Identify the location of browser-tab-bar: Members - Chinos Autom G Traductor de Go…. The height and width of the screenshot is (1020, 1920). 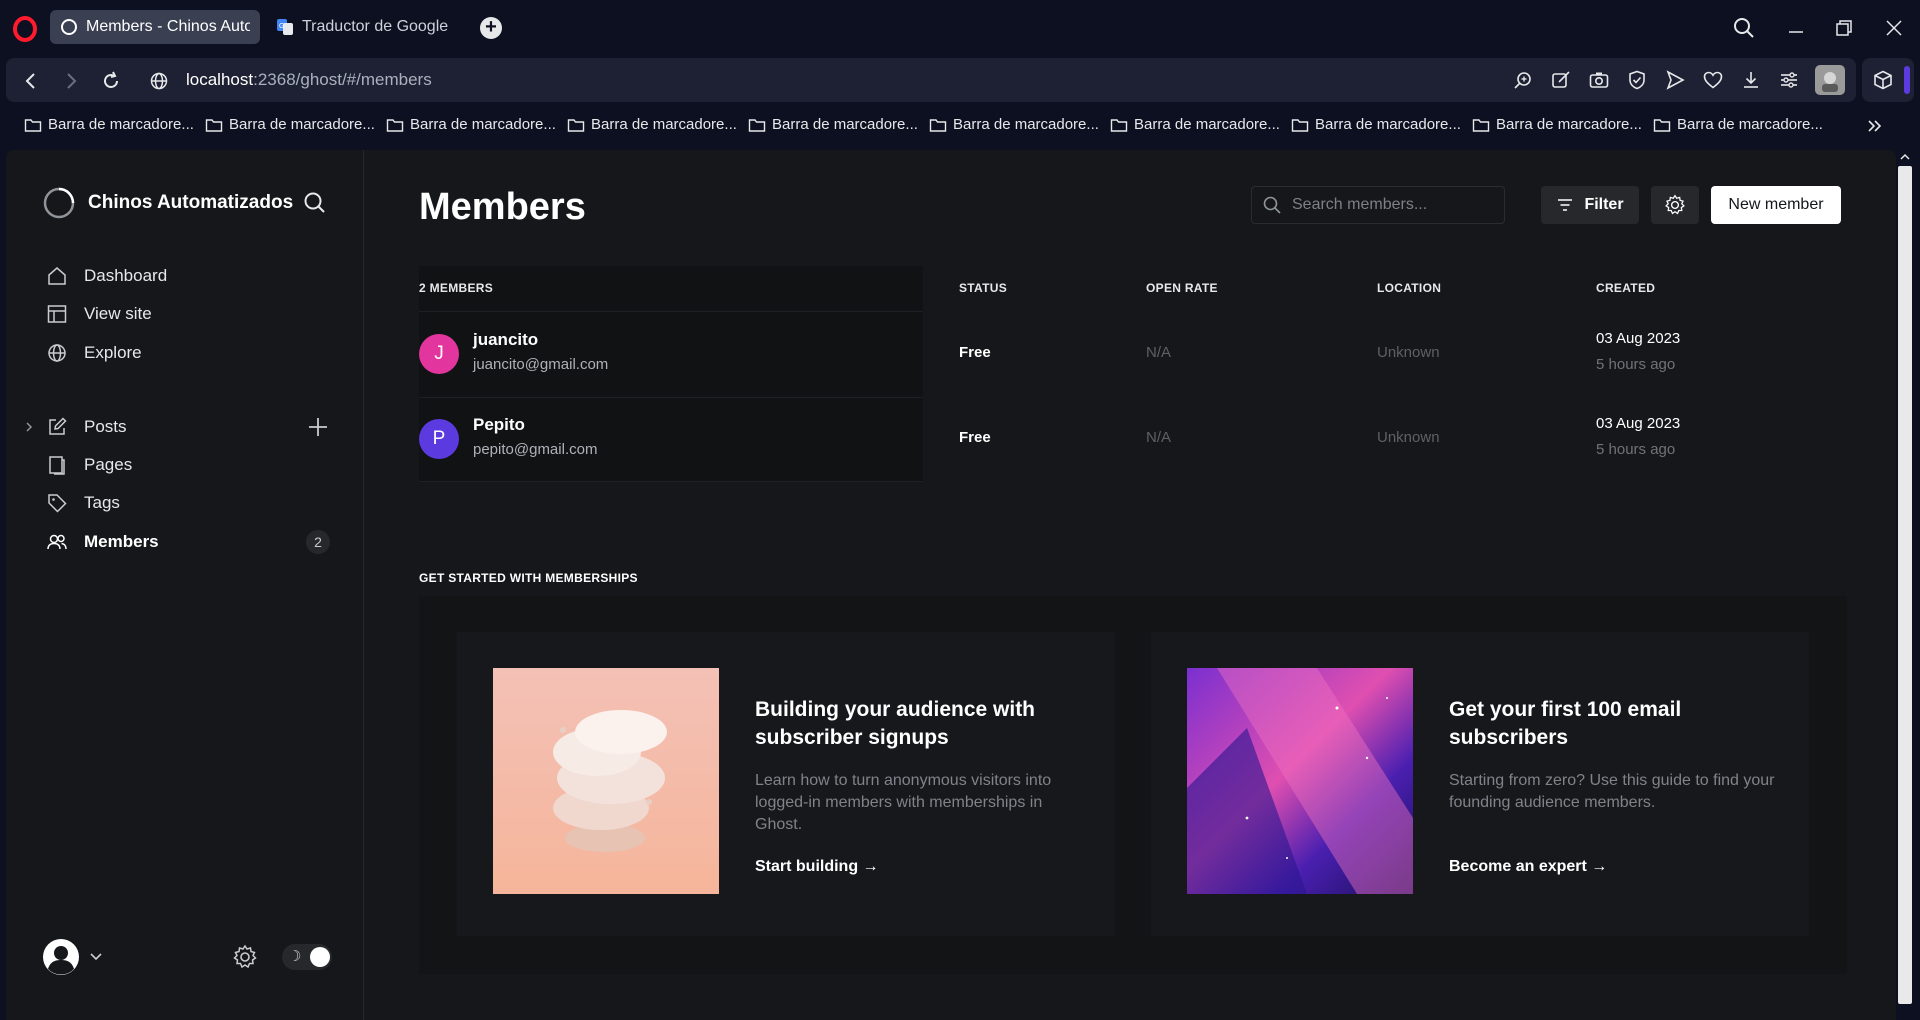
(960, 27).